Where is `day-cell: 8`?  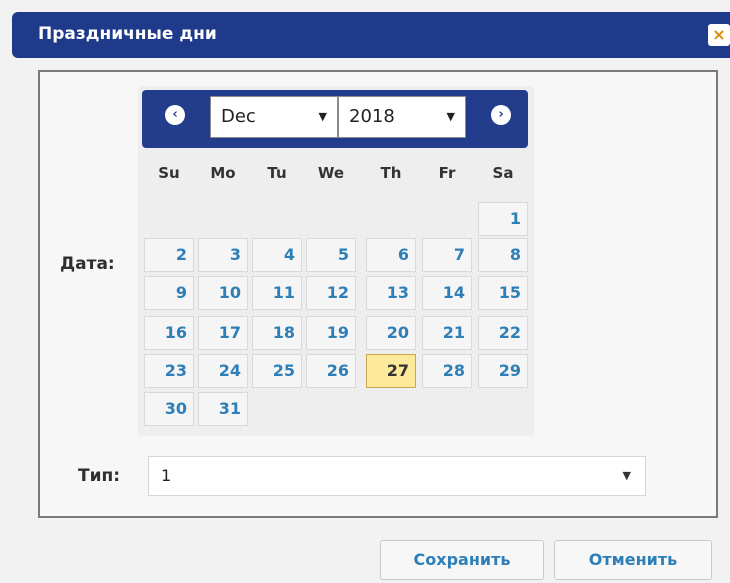
day-cell: 8 is located at coordinates (503, 255).